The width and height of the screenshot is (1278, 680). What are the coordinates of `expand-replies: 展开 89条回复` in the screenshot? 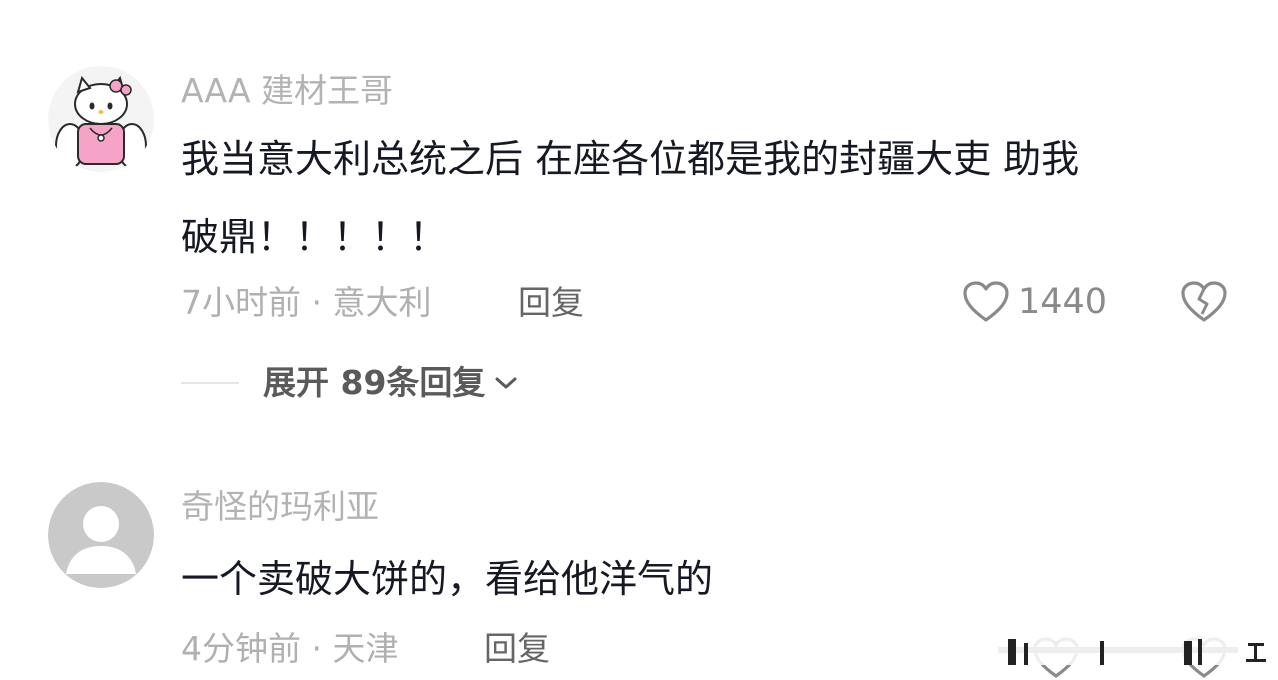 It's located at (350, 382).